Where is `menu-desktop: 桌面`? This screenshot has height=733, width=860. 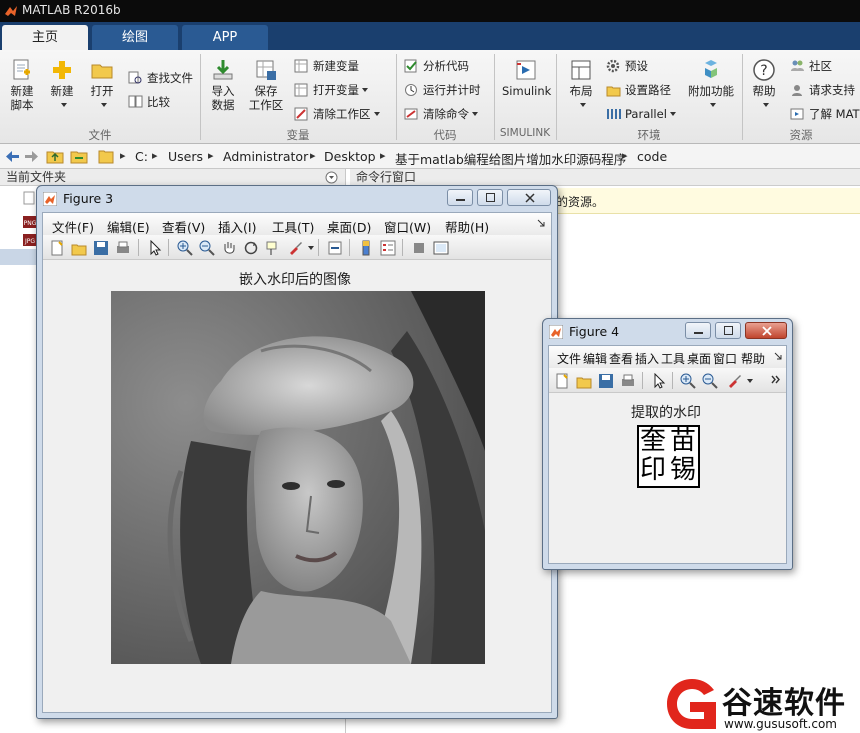 menu-desktop: 桌面 is located at coordinates (699, 358).